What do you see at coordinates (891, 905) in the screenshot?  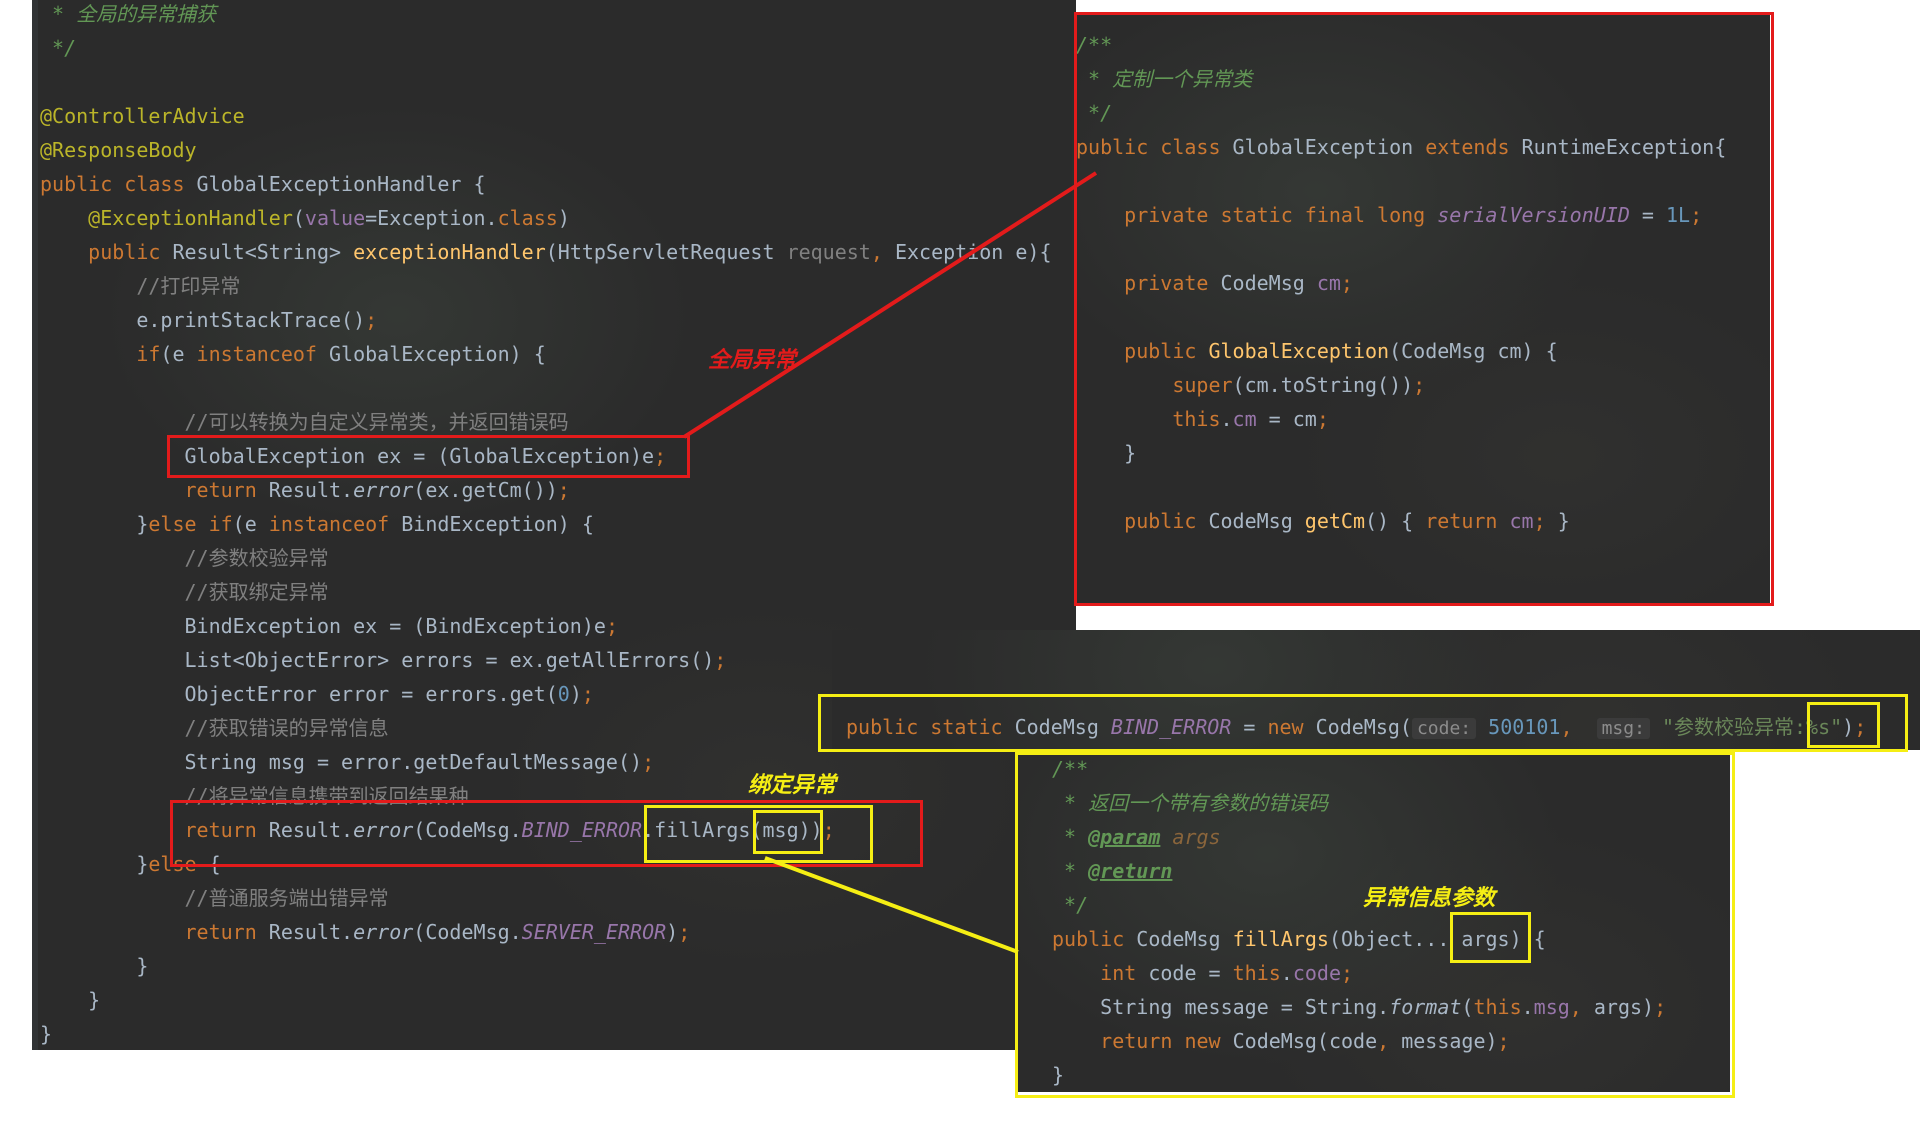 I see `connector-yellow` at bounding box center [891, 905].